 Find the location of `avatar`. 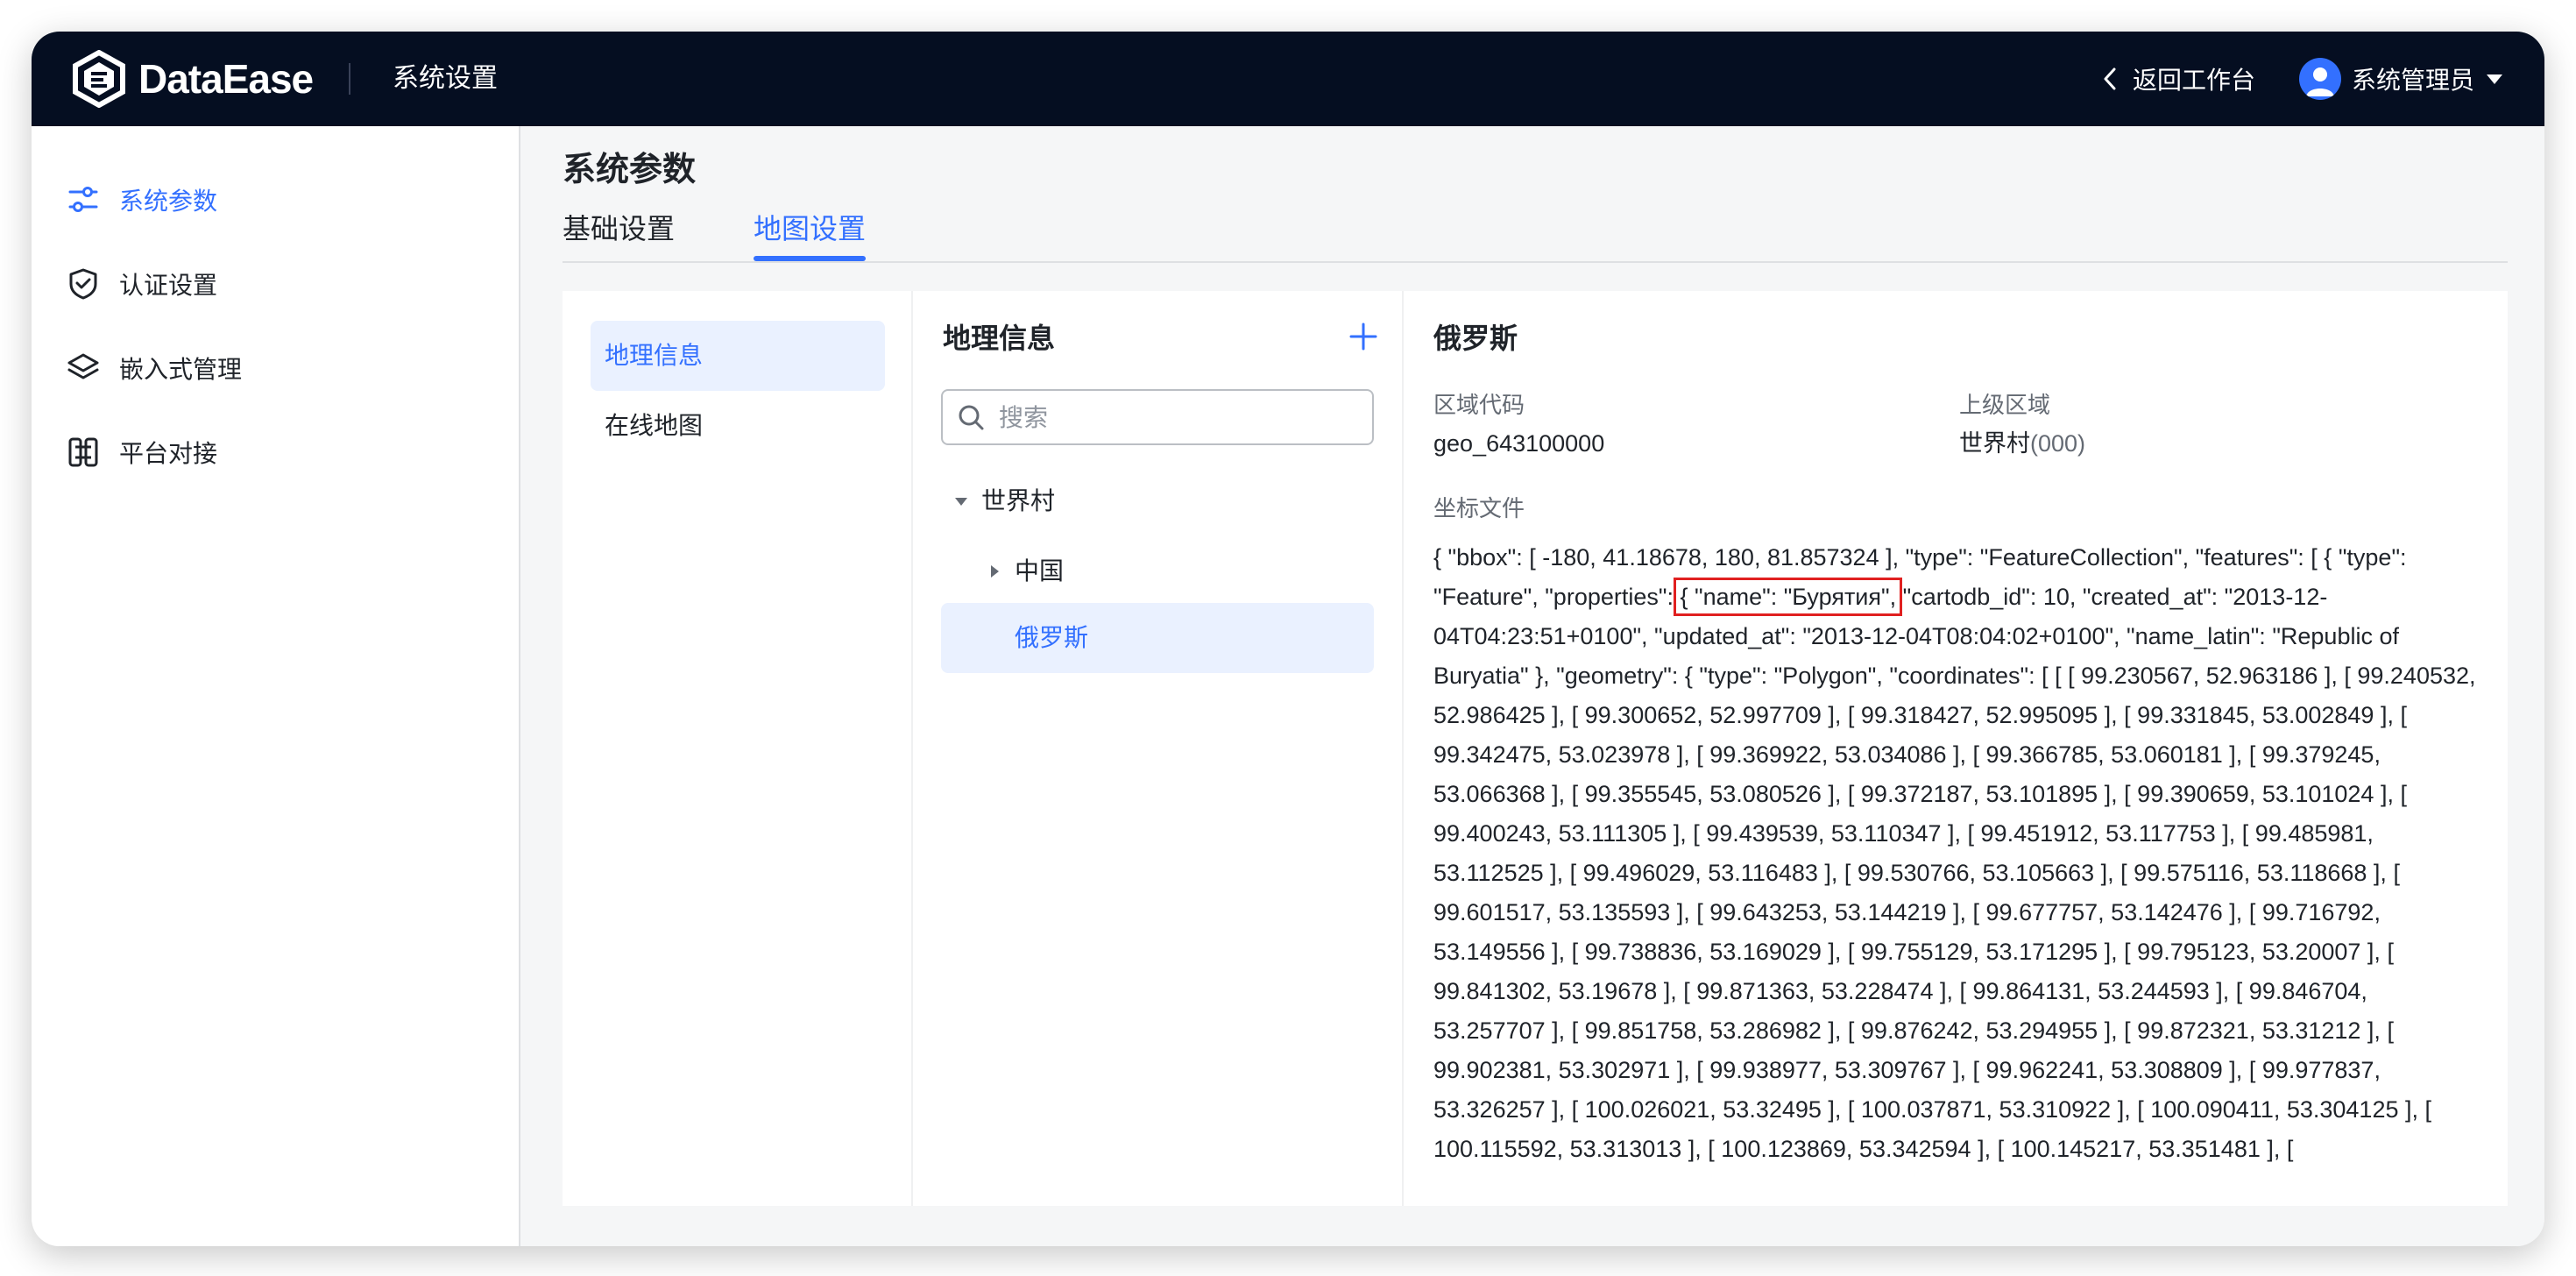

avatar is located at coordinates (2320, 79).